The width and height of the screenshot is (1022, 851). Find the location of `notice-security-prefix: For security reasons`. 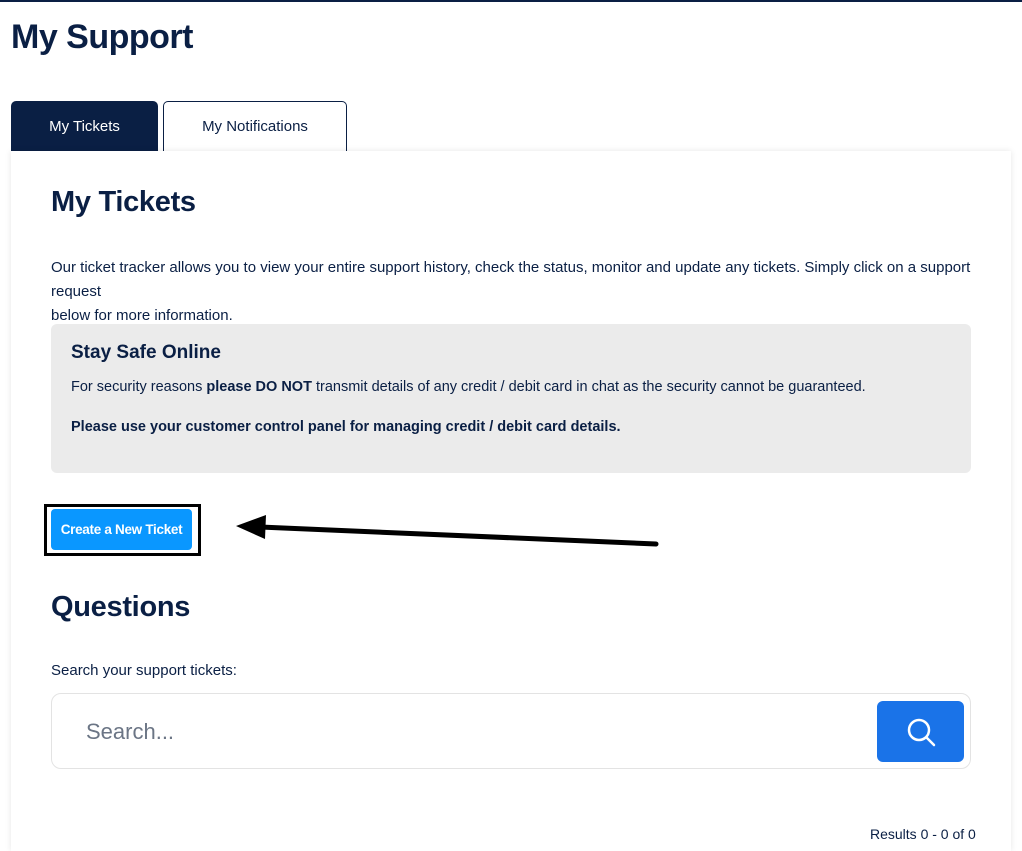

notice-security-prefix: For security reasons is located at coordinates (139, 387).